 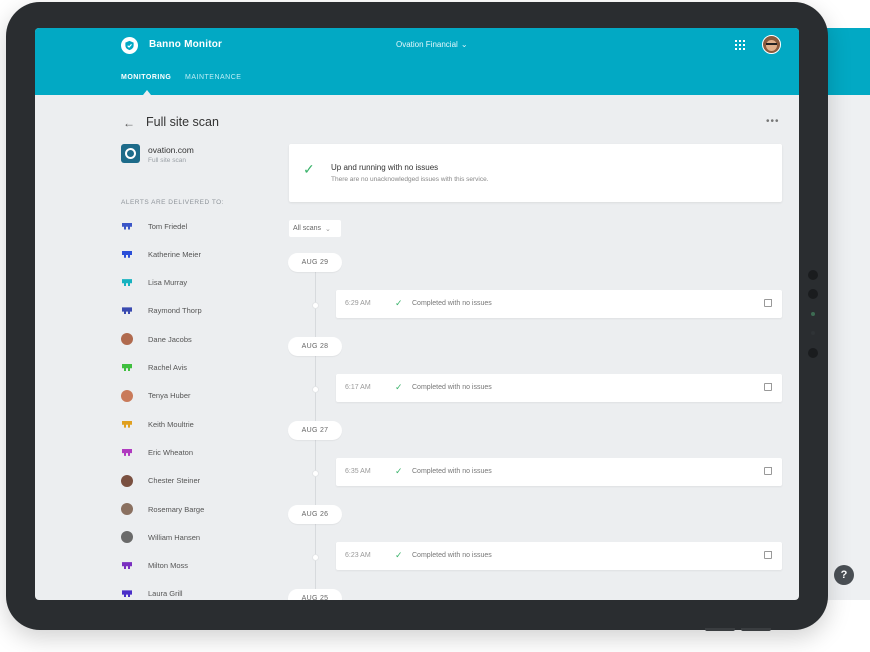 I want to click on tab-maintenance: MAINTENANCE, so click(x=213, y=77).